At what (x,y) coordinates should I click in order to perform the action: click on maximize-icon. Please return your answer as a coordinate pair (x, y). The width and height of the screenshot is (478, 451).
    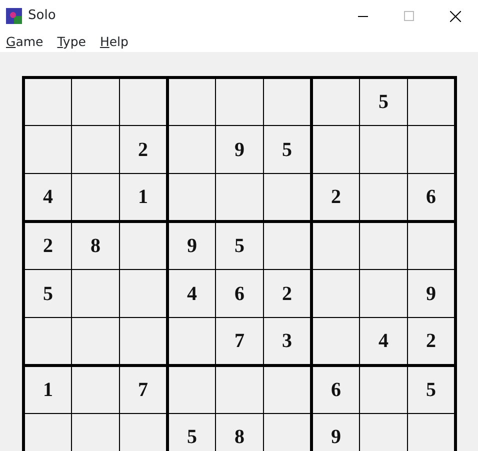
    Looking at the image, I should click on (409, 16).